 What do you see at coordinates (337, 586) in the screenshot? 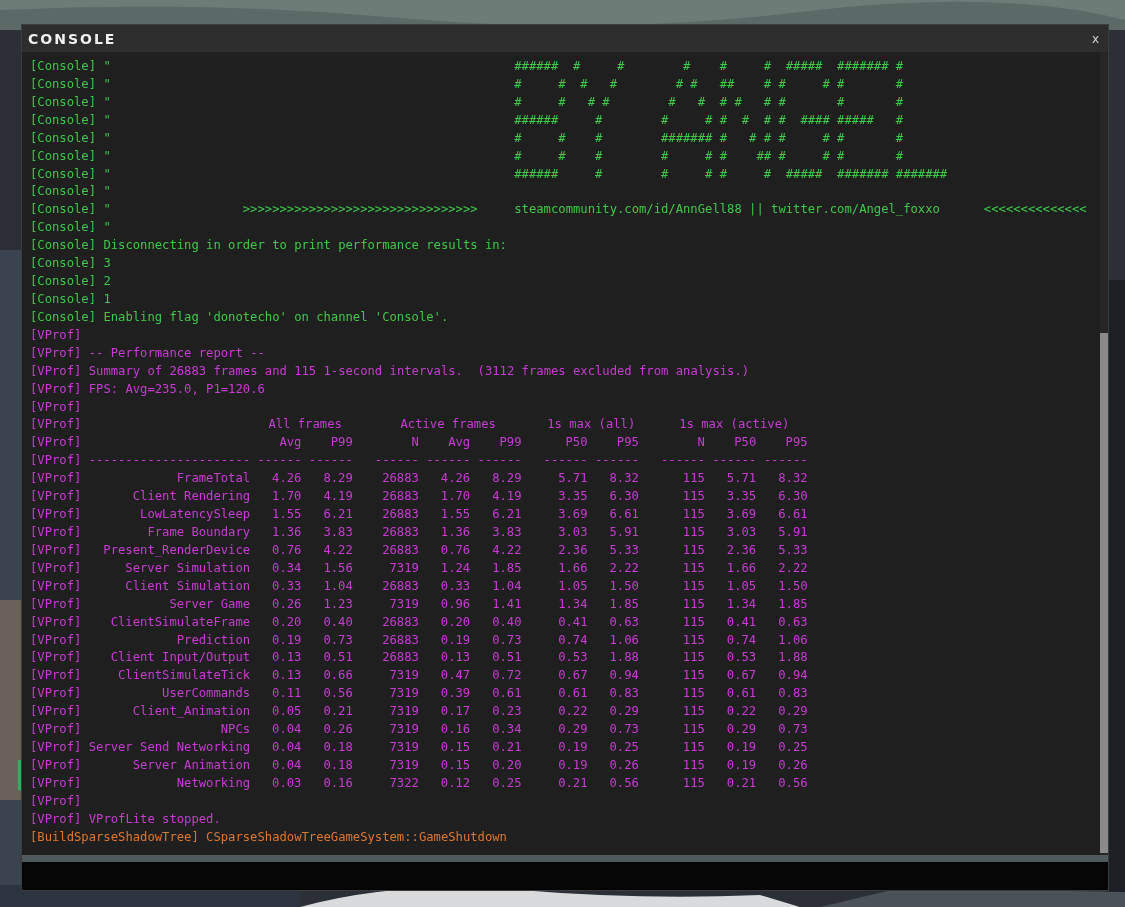
I see `table-cell-text: 1.04` at bounding box center [337, 586].